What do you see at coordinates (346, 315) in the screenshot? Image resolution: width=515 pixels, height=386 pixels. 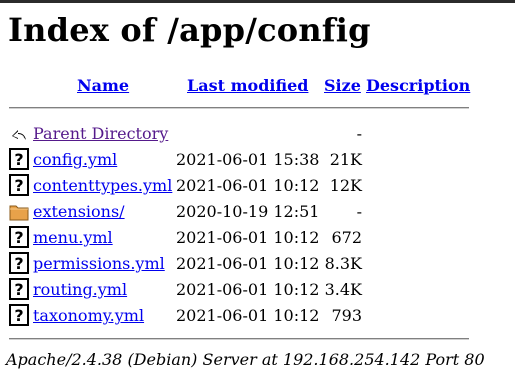 I see `file-size: 793` at bounding box center [346, 315].